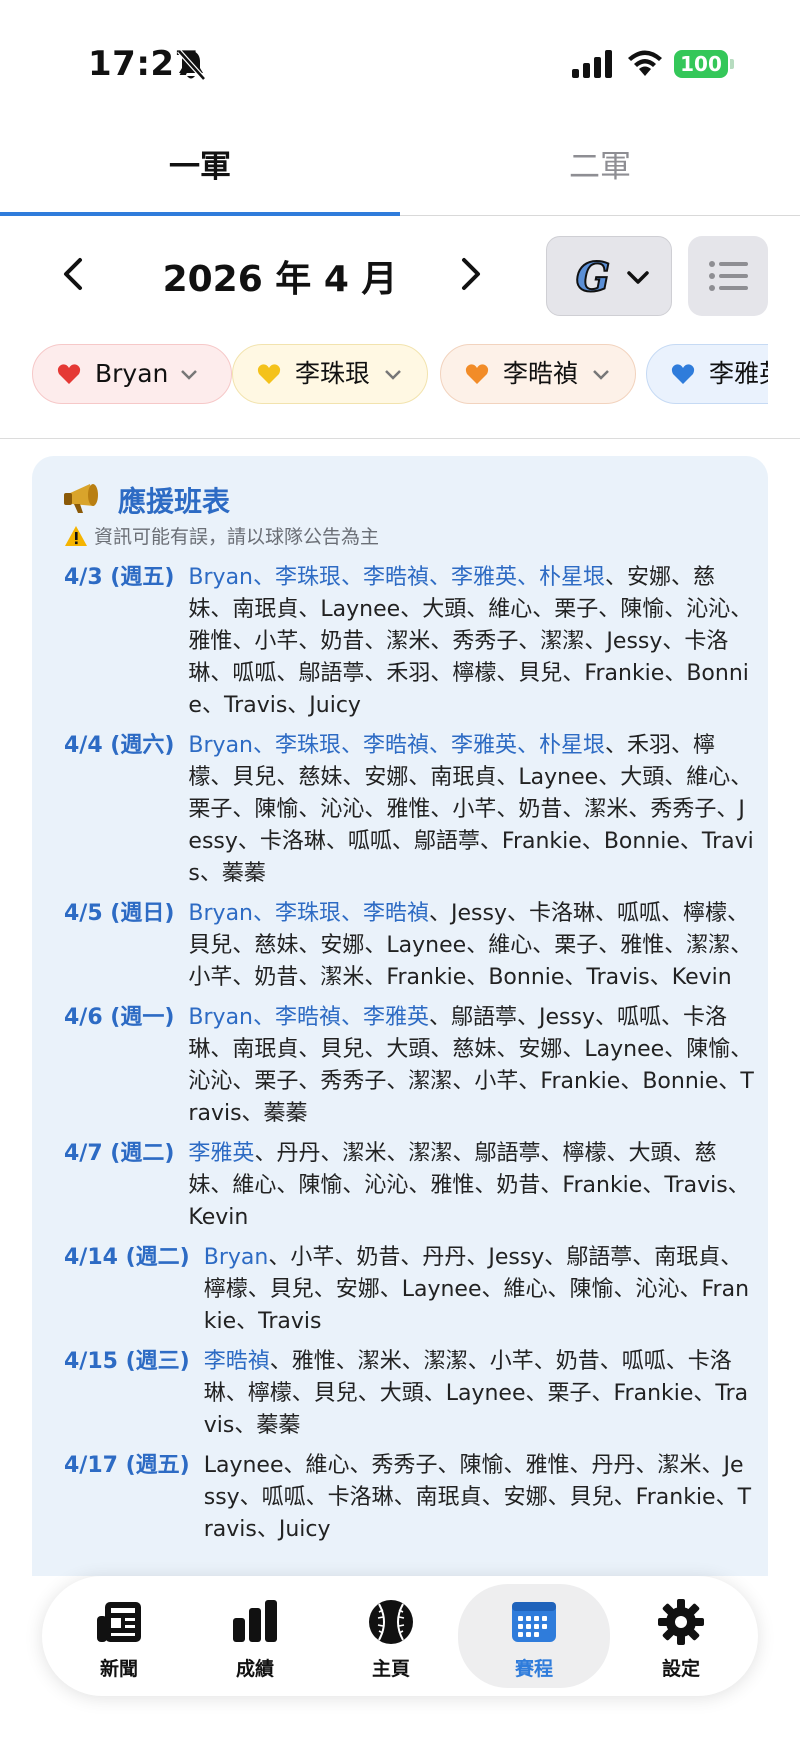 Image resolution: width=800 pixels, height=1739 pixels. Describe the element at coordinates (74, 274) in the screenshot. I see `chevron-left-icon` at that location.